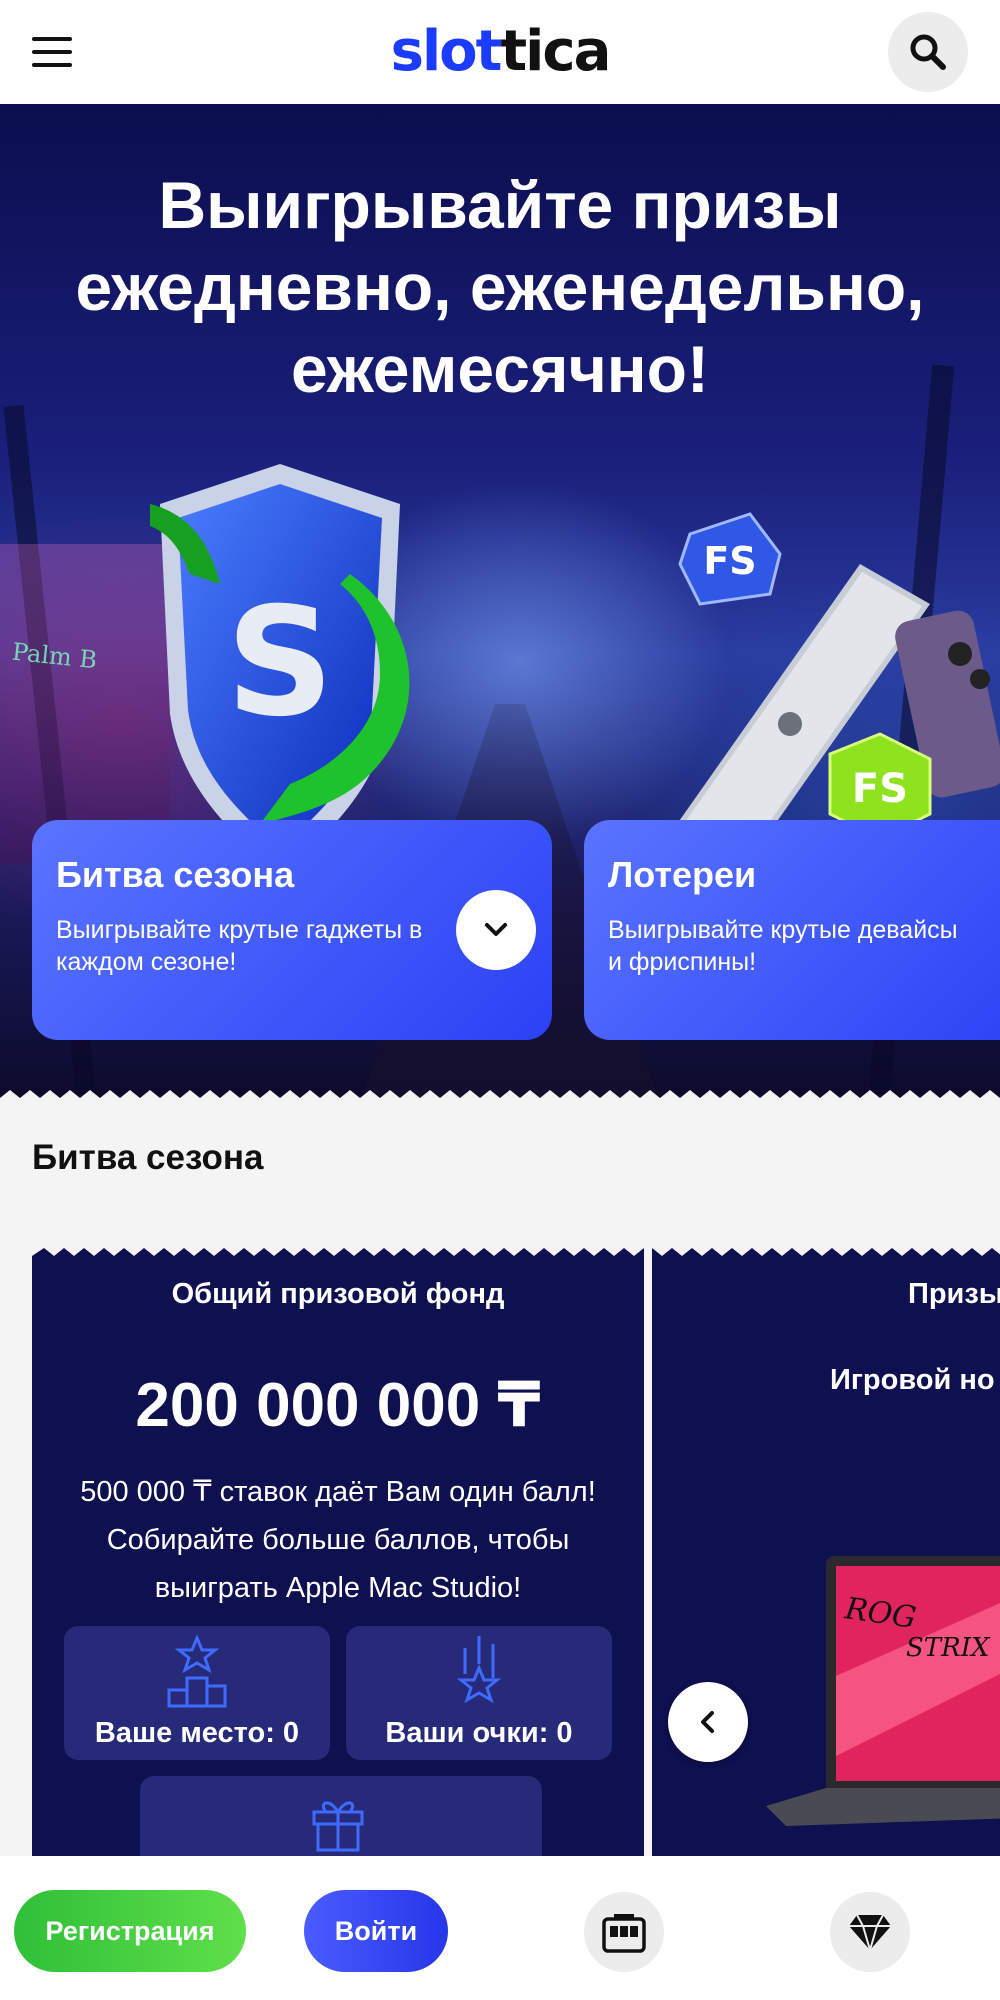 This screenshot has height=2000, width=1000. What do you see at coordinates (682, 874) in the screenshot?
I see `promo-card-title: Лотереи` at bounding box center [682, 874].